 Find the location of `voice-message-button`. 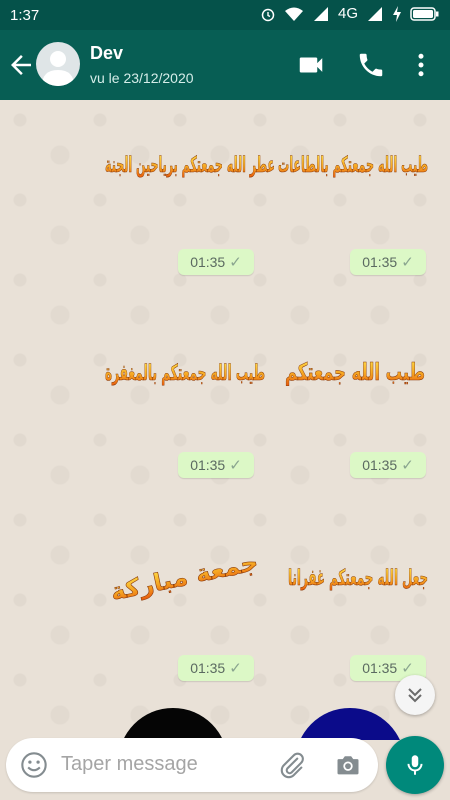

voice-message-button is located at coordinates (415, 765).